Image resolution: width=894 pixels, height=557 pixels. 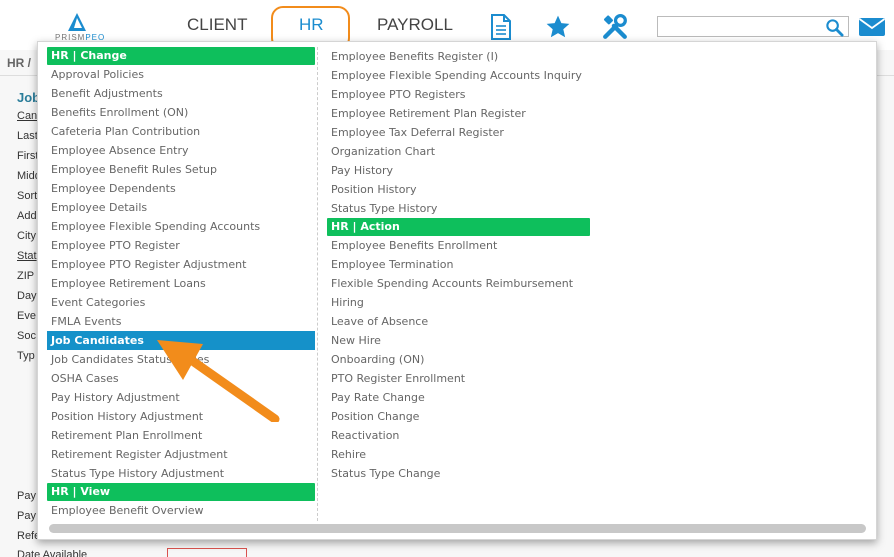 What do you see at coordinates (458, 227) in the screenshot?
I see `menu-section-header: HR | Action` at bounding box center [458, 227].